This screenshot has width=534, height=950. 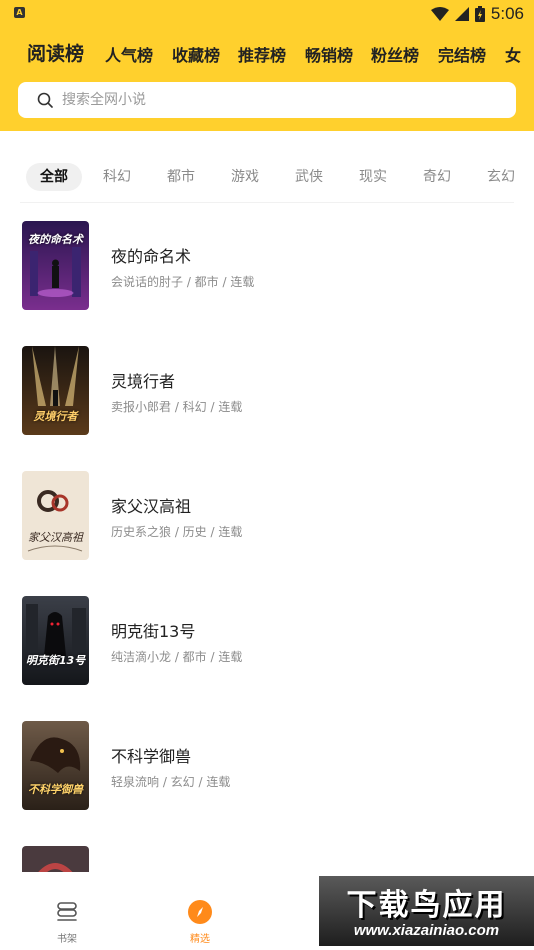 I want to click on list-item: 家父汉高祖 家父汉高祖 历史系之狼 / 历史 / 连载, so click(x=267, y=515).